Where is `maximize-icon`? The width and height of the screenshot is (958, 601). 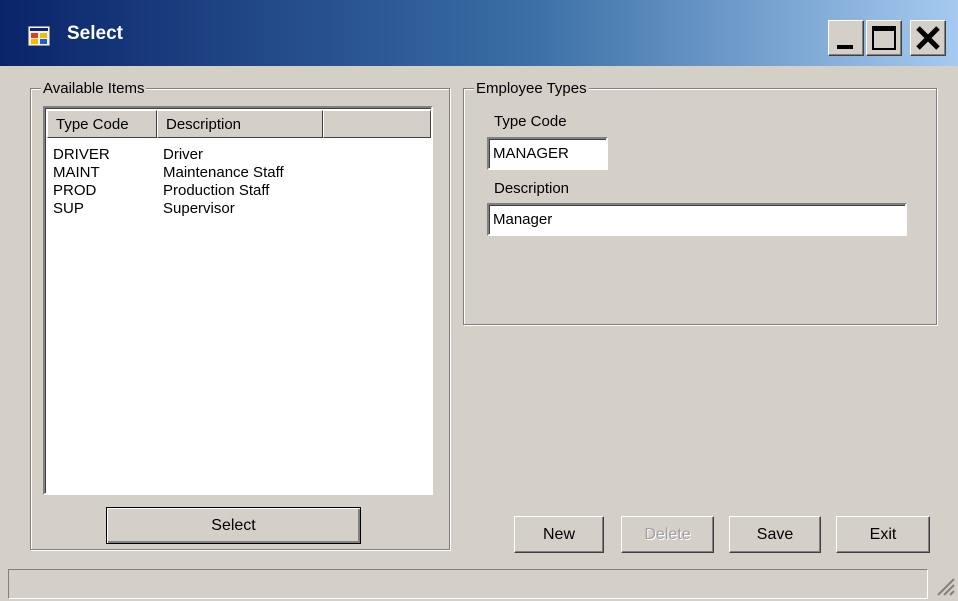 maximize-icon is located at coordinates (884, 38).